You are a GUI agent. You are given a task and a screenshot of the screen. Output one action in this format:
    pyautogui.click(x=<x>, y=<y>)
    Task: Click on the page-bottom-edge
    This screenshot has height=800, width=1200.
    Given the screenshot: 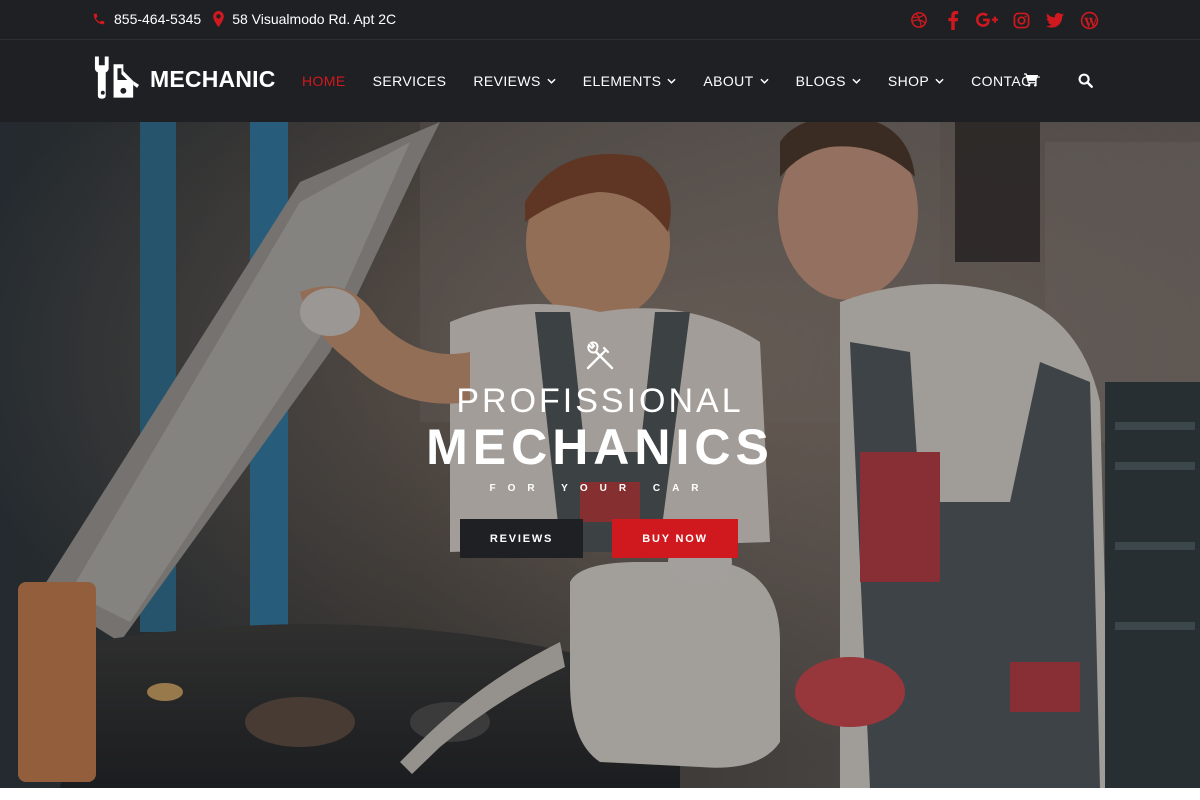 What is the action you would take?
    pyautogui.click(x=600, y=794)
    